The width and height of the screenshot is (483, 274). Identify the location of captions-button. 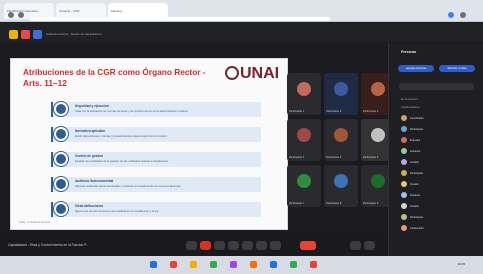
(219, 245).